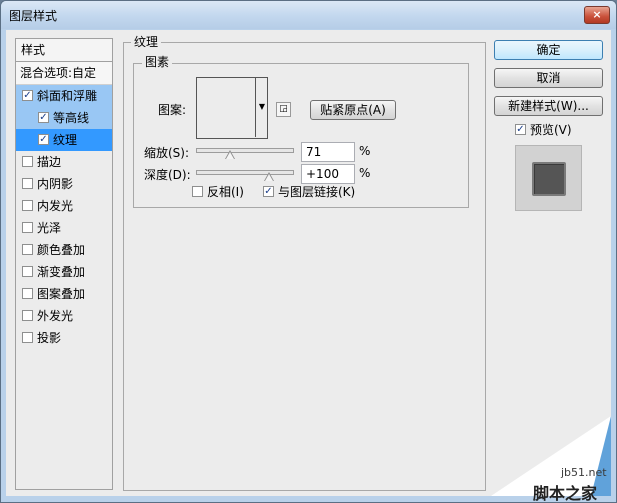 Image resolution: width=617 pixels, height=503 pixels. I want to click on style-item-label: 图案叠加, so click(61, 294).